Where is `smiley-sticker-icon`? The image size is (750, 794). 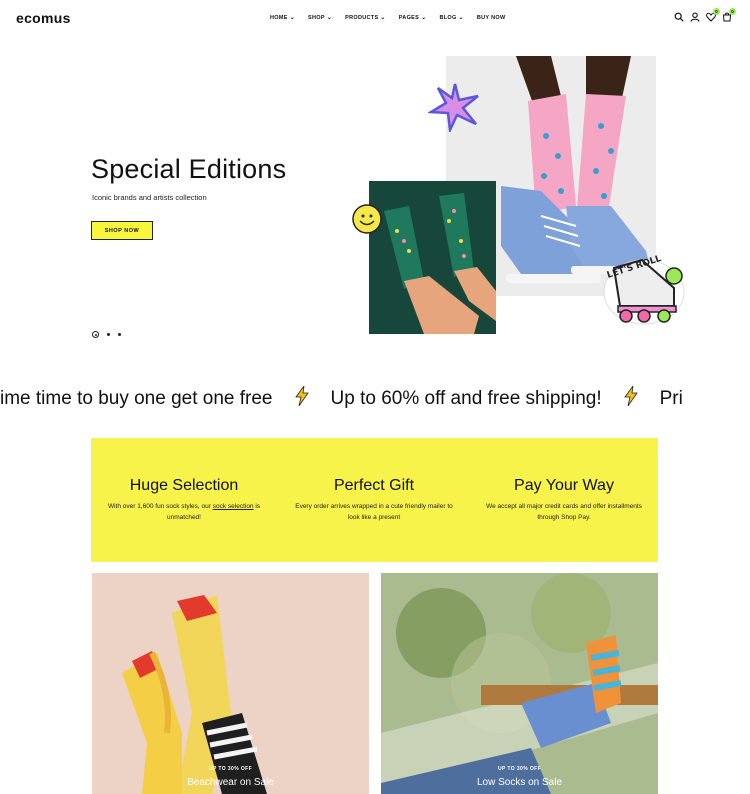
smiley-sticker-icon is located at coordinates (367, 221).